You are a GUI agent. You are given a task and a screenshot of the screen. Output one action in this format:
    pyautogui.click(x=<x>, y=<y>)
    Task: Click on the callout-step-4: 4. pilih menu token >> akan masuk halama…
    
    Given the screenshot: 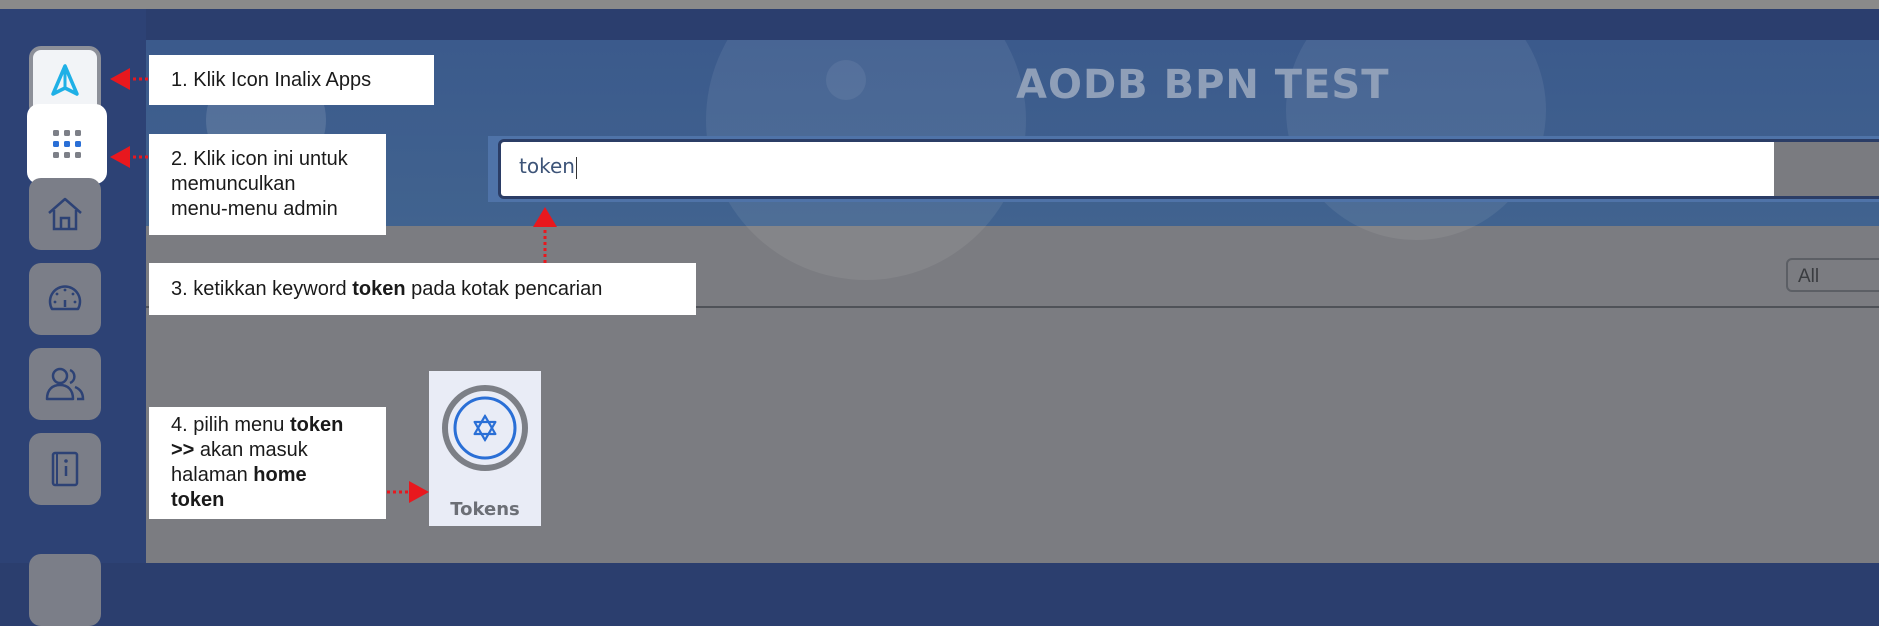 What is the action you would take?
    pyautogui.click(x=267, y=463)
    